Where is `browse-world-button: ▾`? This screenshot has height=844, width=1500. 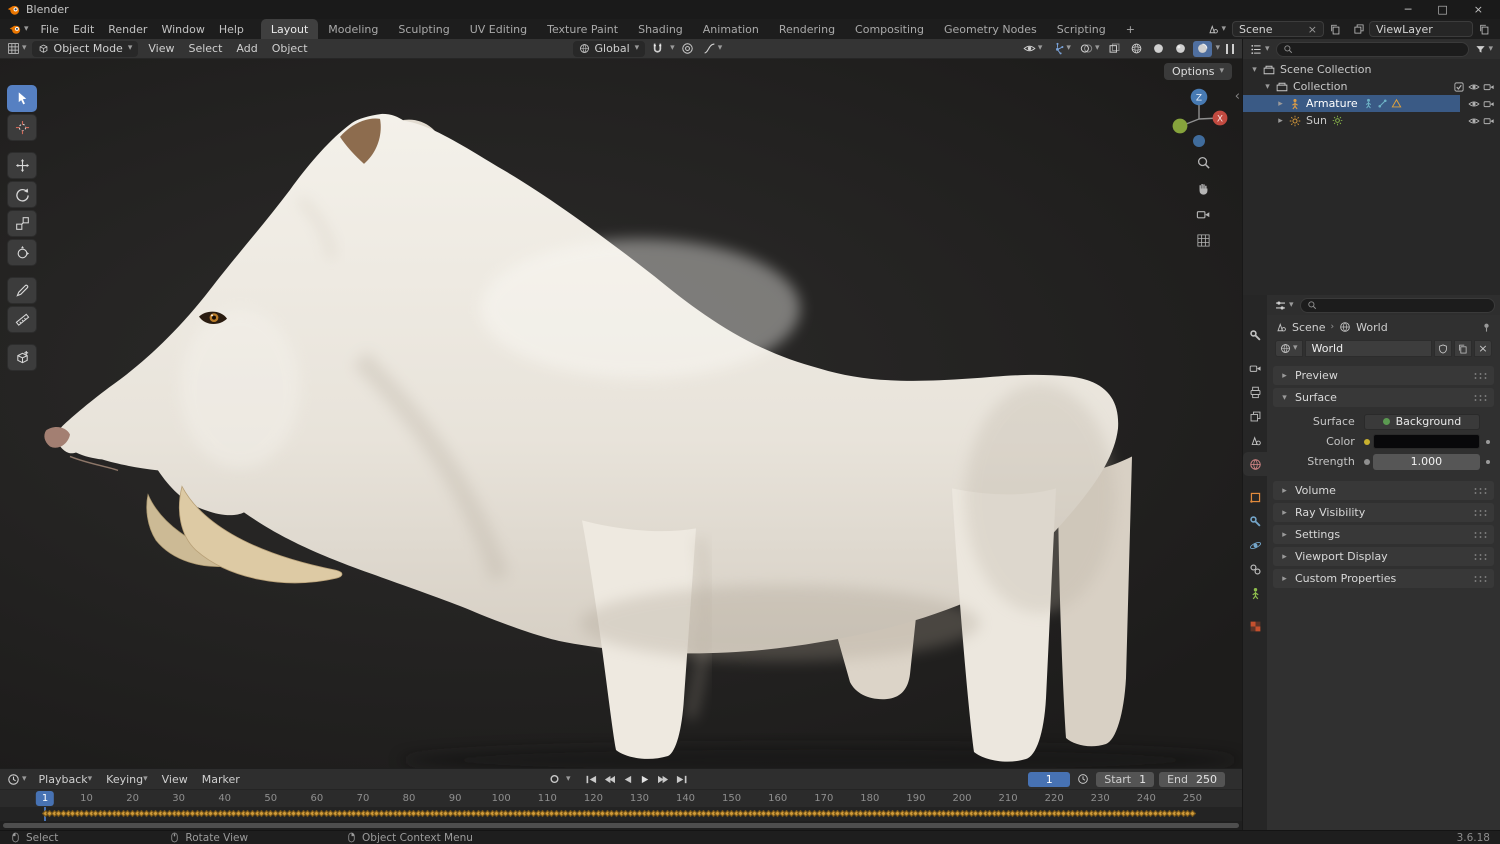
browse-world-button: ▾ is located at coordinates (1289, 348).